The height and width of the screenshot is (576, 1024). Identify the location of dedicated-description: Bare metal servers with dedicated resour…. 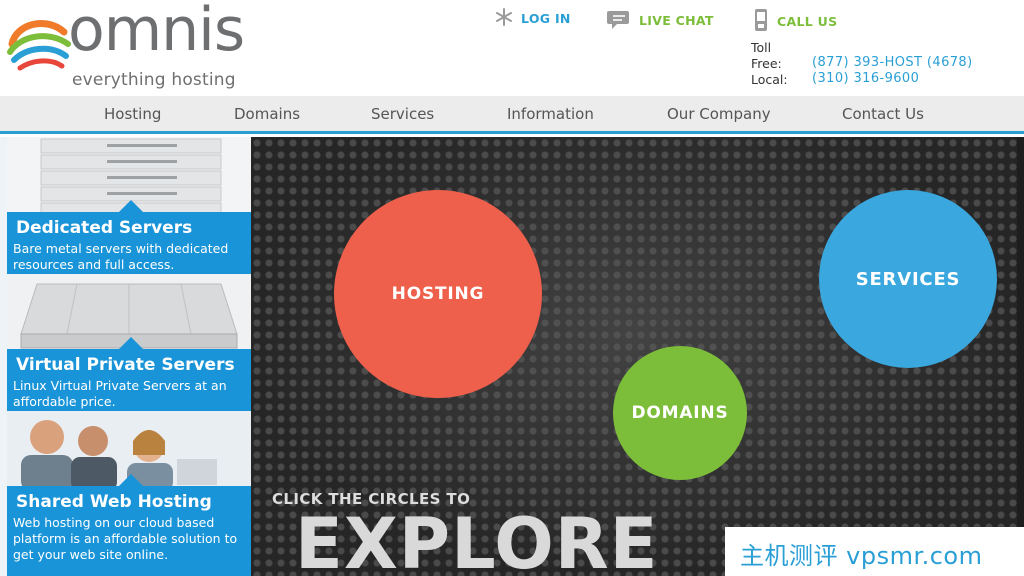
(121, 256).